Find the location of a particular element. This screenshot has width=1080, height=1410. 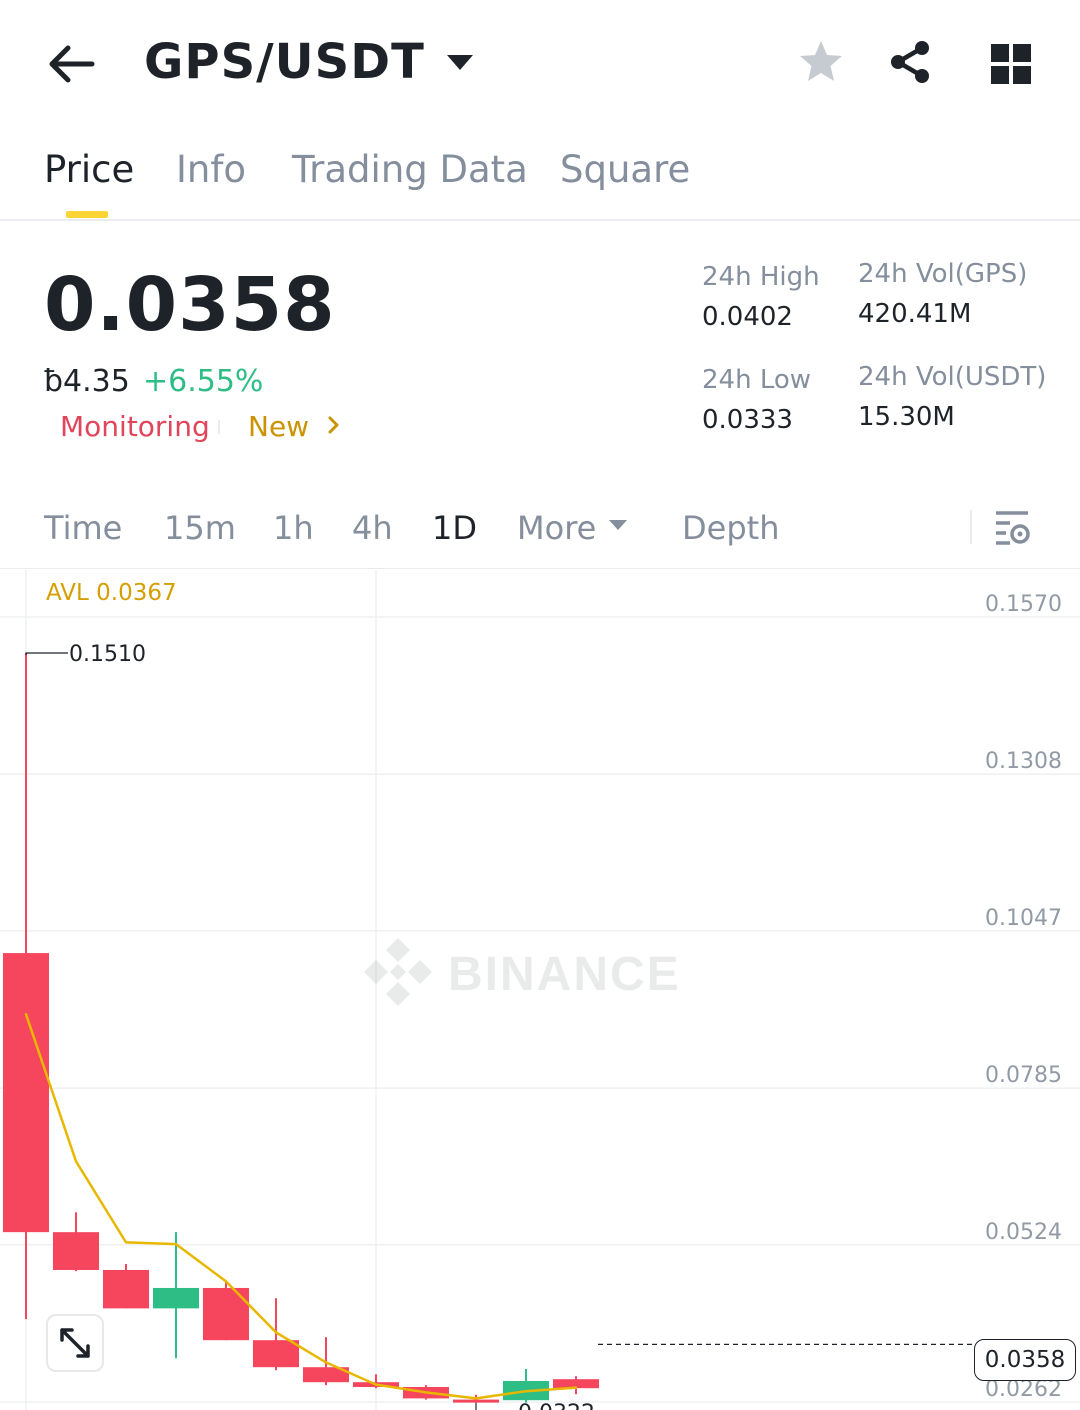

last-price-tag: 0.0358 is located at coordinates (1025, 1360).